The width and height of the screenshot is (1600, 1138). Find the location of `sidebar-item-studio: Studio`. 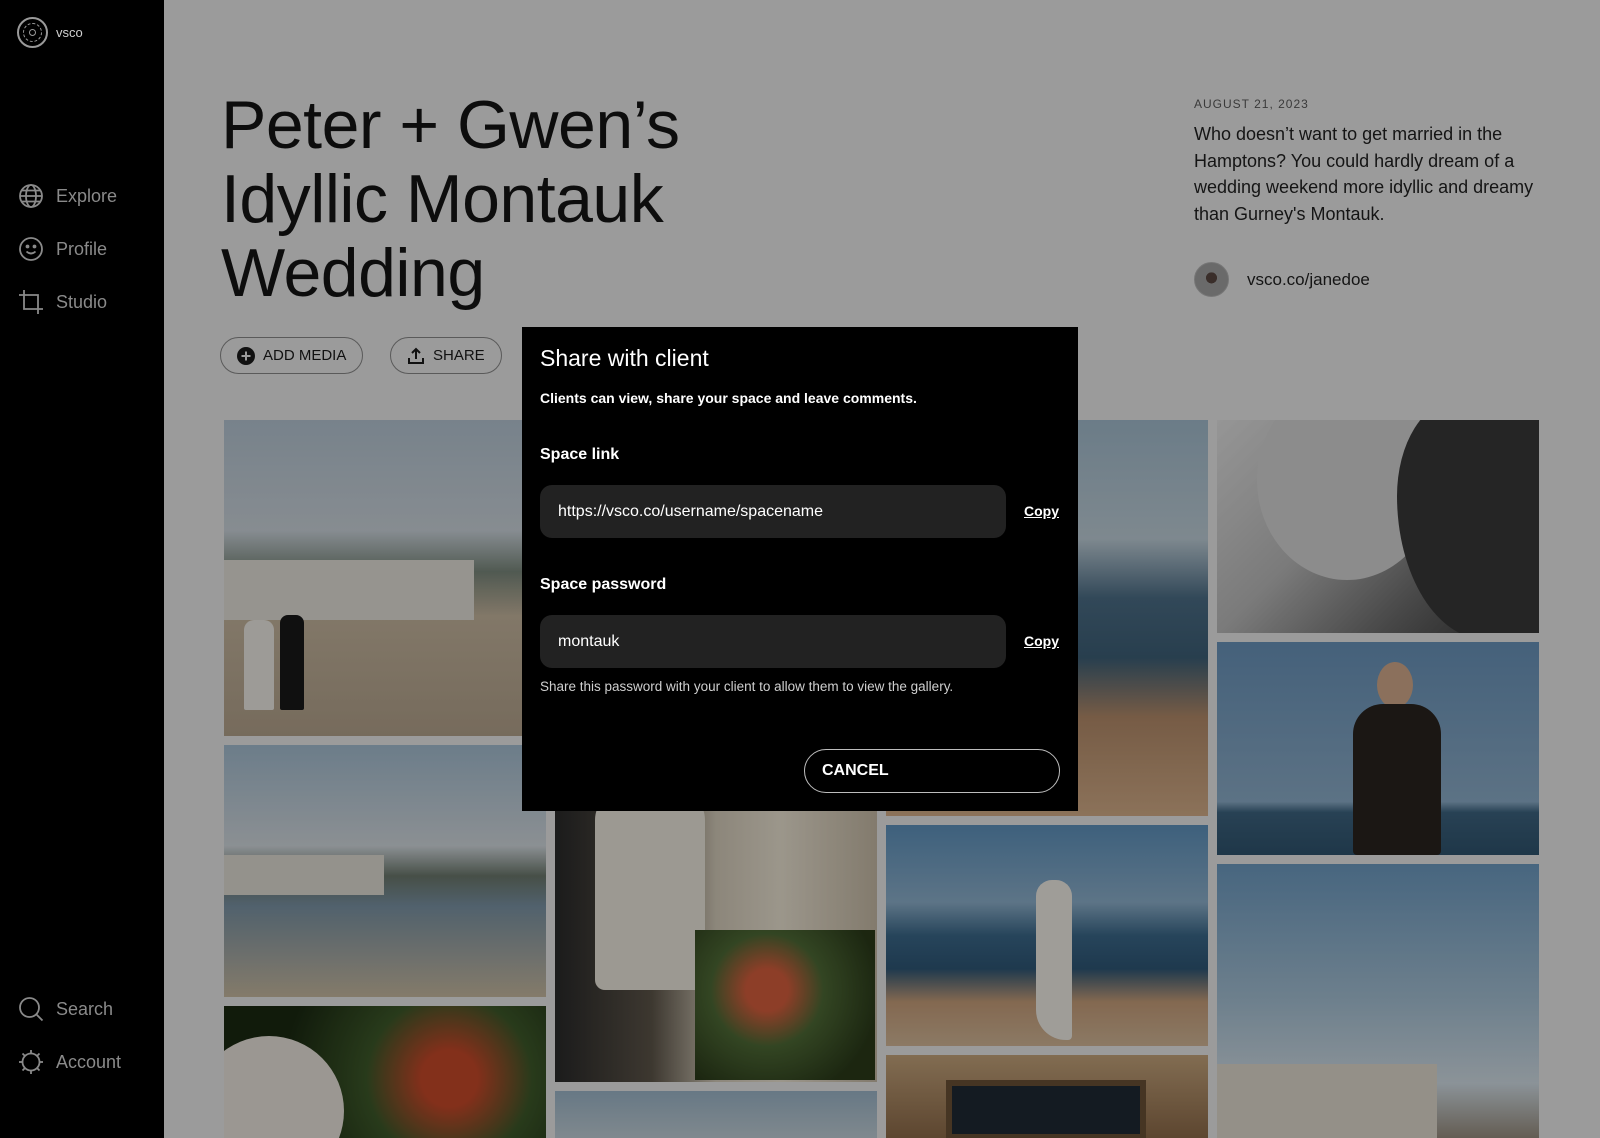

sidebar-item-studio: Studio is located at coordinates (62, 302).